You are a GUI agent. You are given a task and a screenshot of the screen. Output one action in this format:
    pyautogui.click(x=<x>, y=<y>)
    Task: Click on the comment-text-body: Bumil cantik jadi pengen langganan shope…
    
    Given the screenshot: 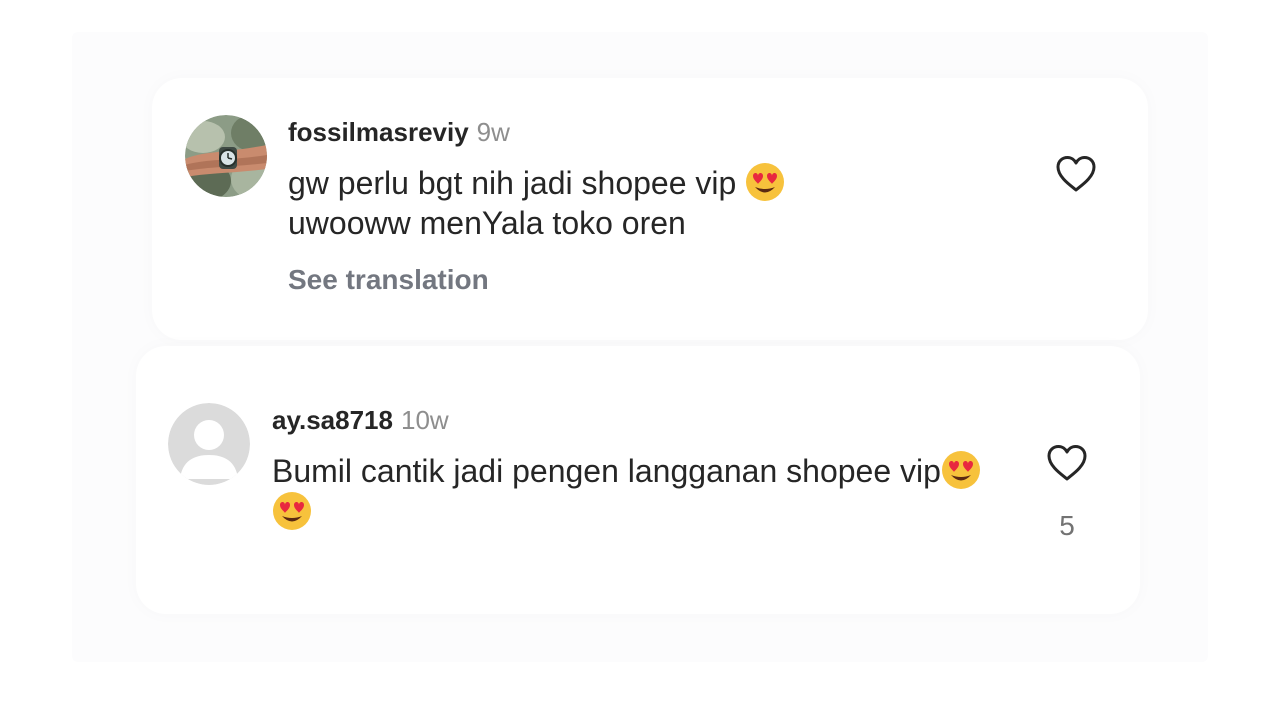 What is the action you would take?
    pyautogui.click(x=606, y=471)
    